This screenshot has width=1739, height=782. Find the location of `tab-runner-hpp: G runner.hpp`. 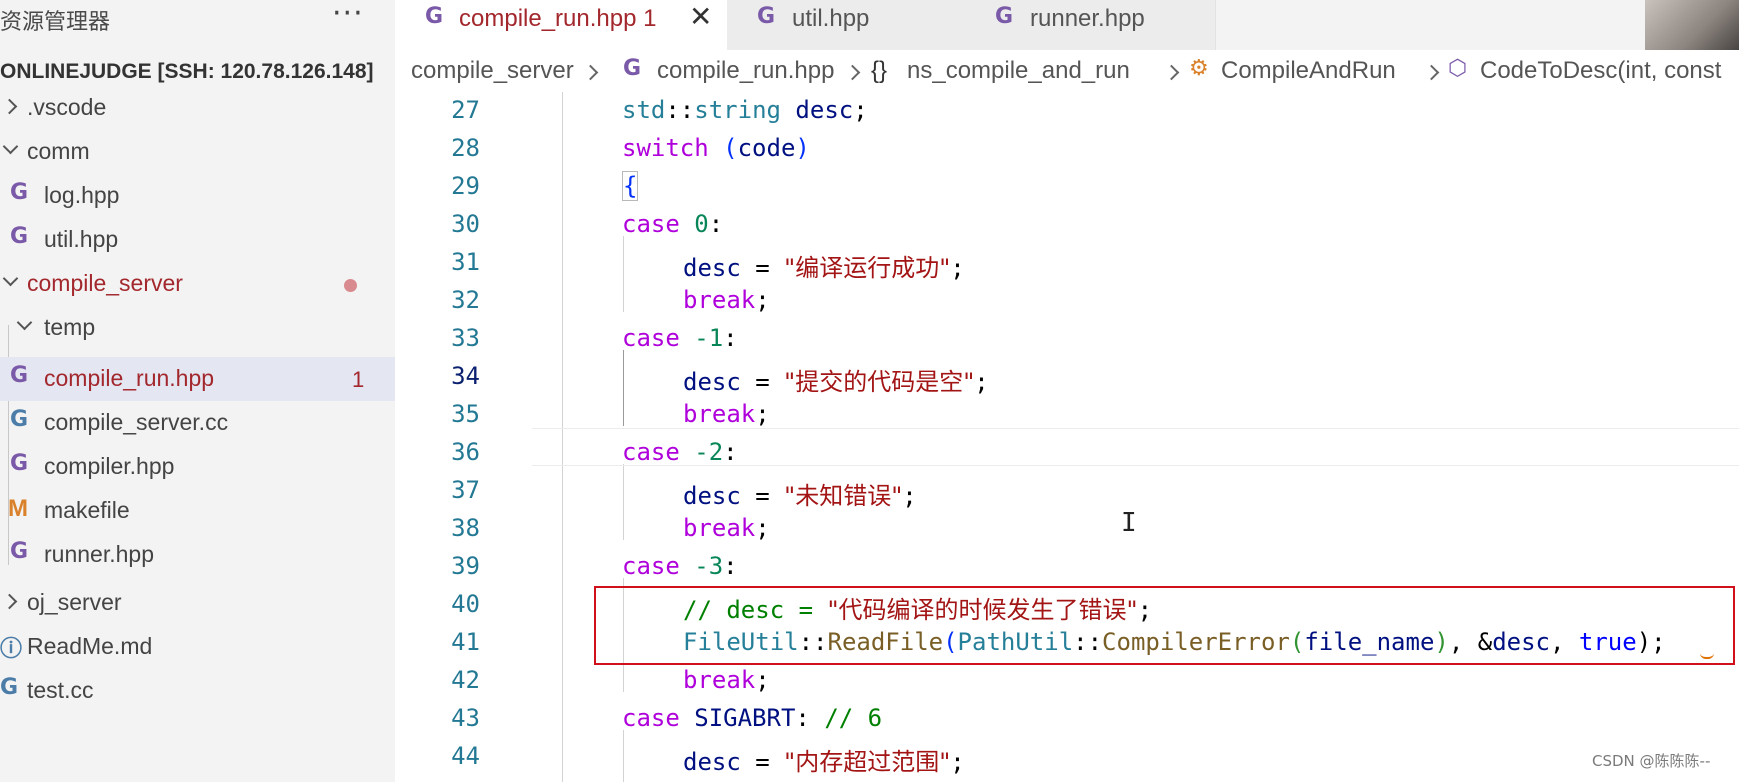

tab-runner-hpp: G runner.hpp is located at coordinates (1091, 25).